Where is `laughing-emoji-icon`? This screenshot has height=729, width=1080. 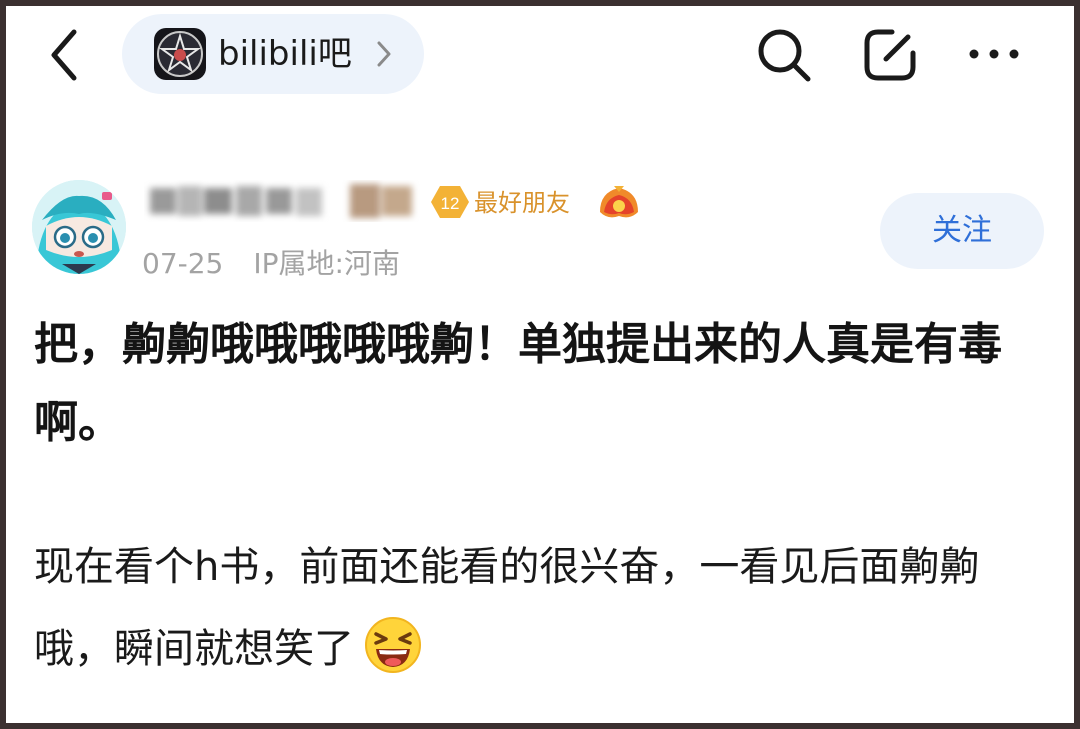 laughing-emoji-icon is located at coordinates (393, 645).